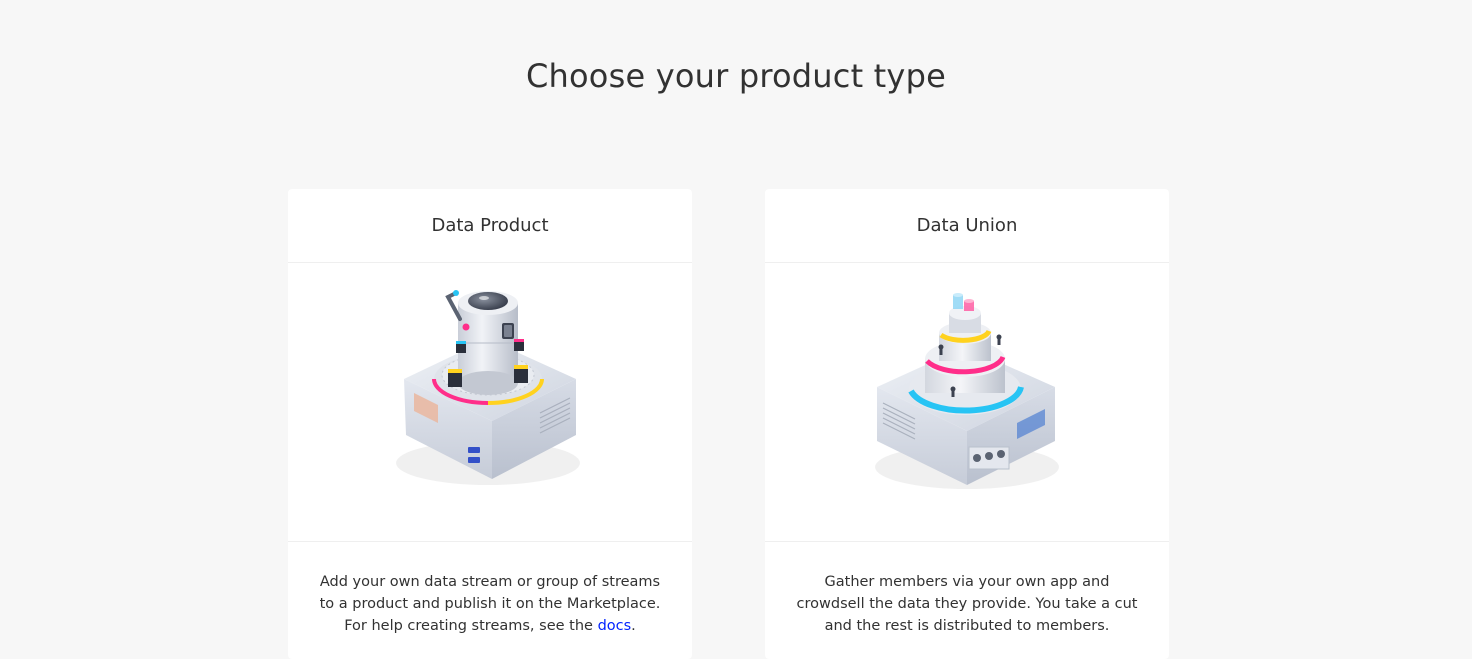  What do you see at coordinates (967, 582) in the screenshot?
I see `description-line: Gather members via your own app and` at bounding box center [967, 582].